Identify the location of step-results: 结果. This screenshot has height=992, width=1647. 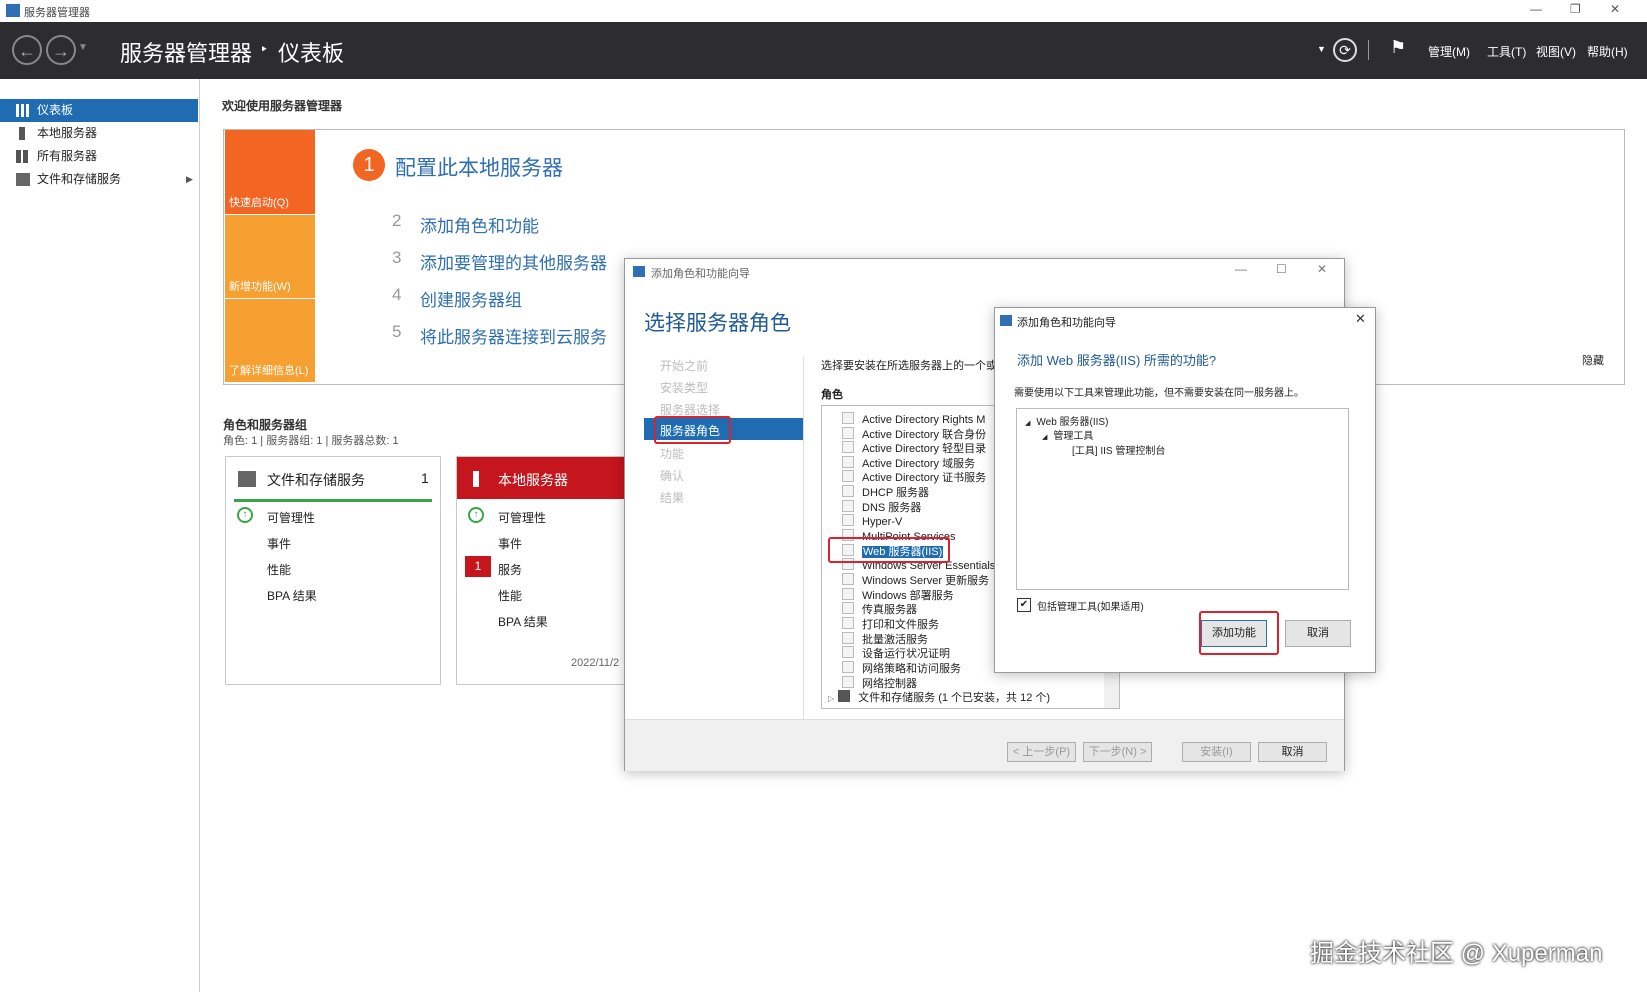
(672, 497).